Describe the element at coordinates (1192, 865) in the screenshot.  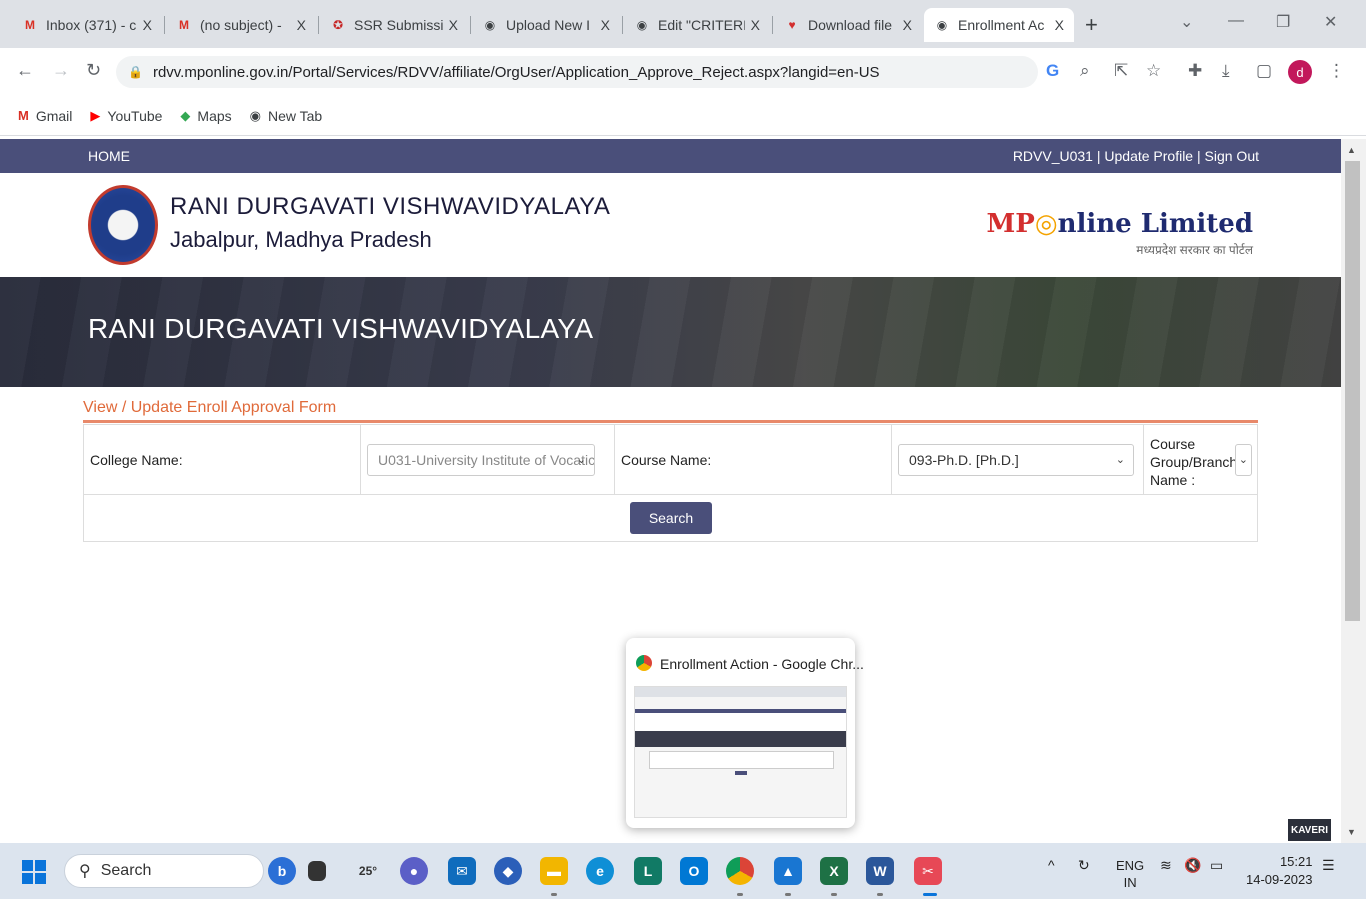
I see `volume-mute-icon: 🔇` at that location.